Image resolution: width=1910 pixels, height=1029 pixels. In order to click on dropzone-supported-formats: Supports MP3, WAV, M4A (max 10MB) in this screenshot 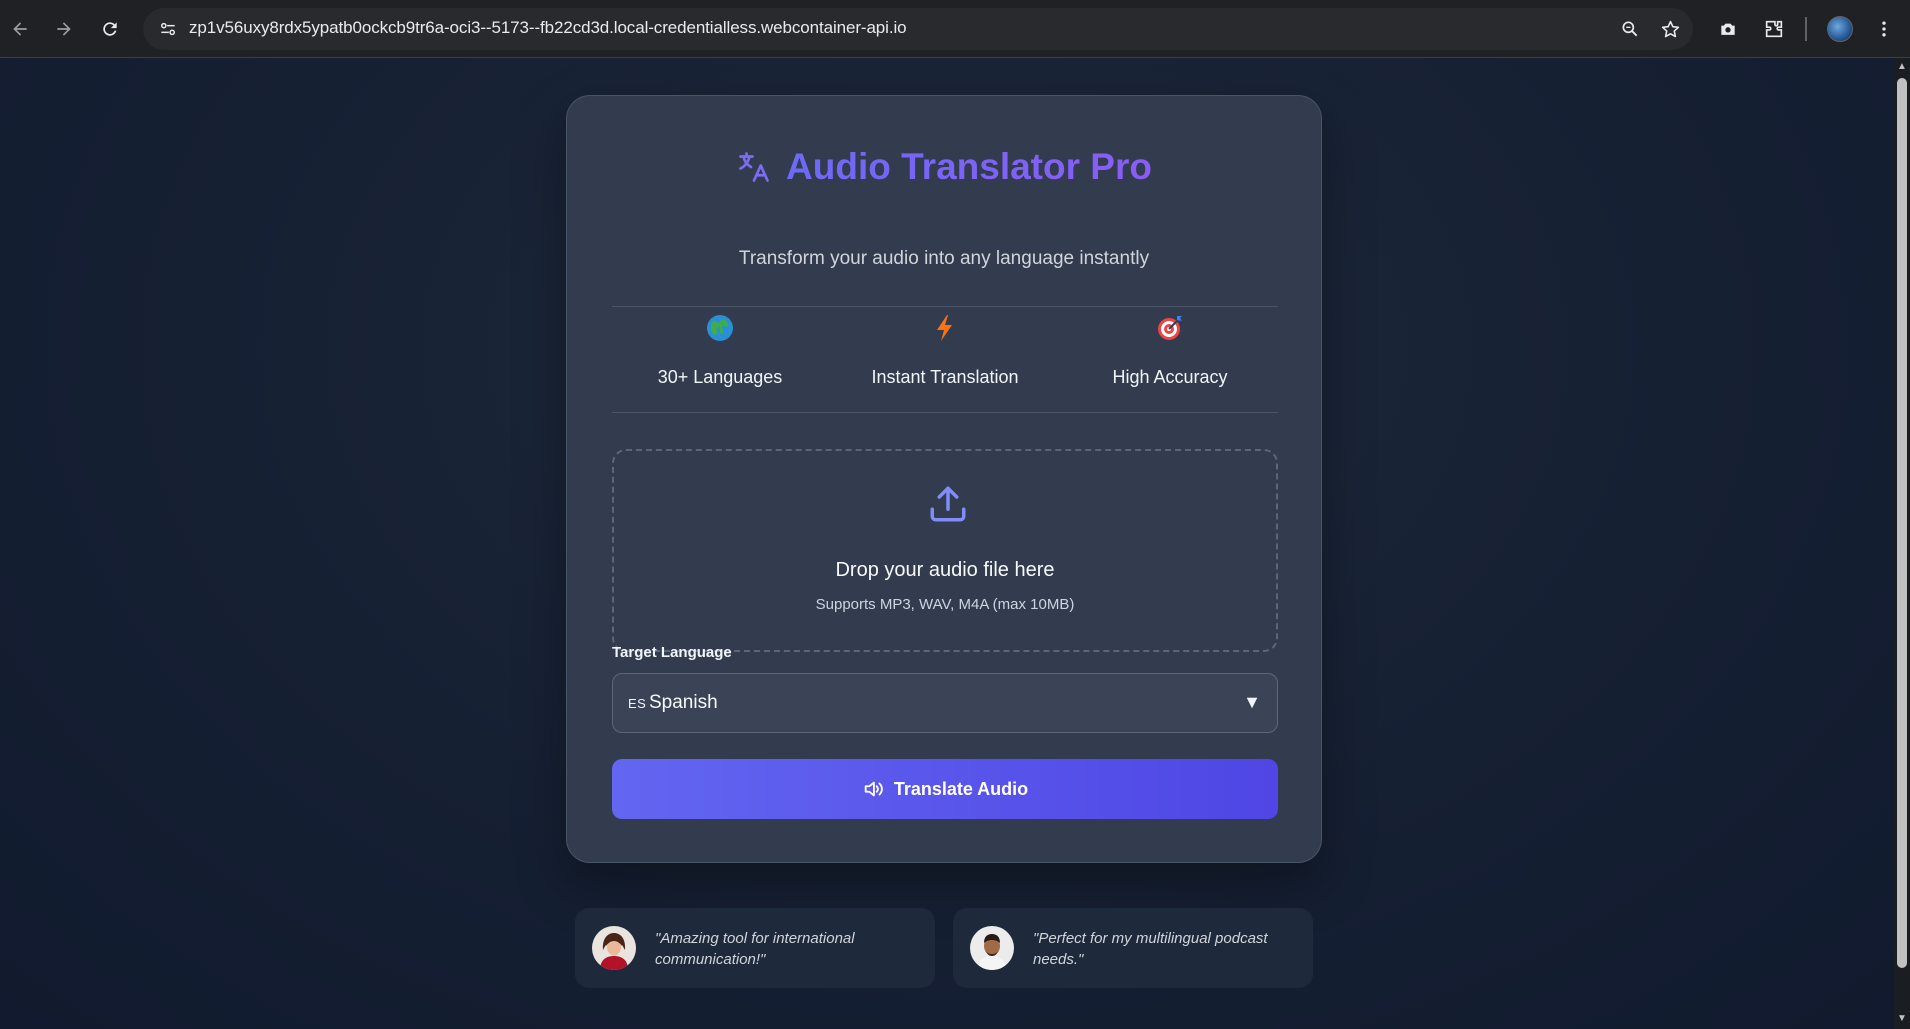, I will do `click(945, 604)`.